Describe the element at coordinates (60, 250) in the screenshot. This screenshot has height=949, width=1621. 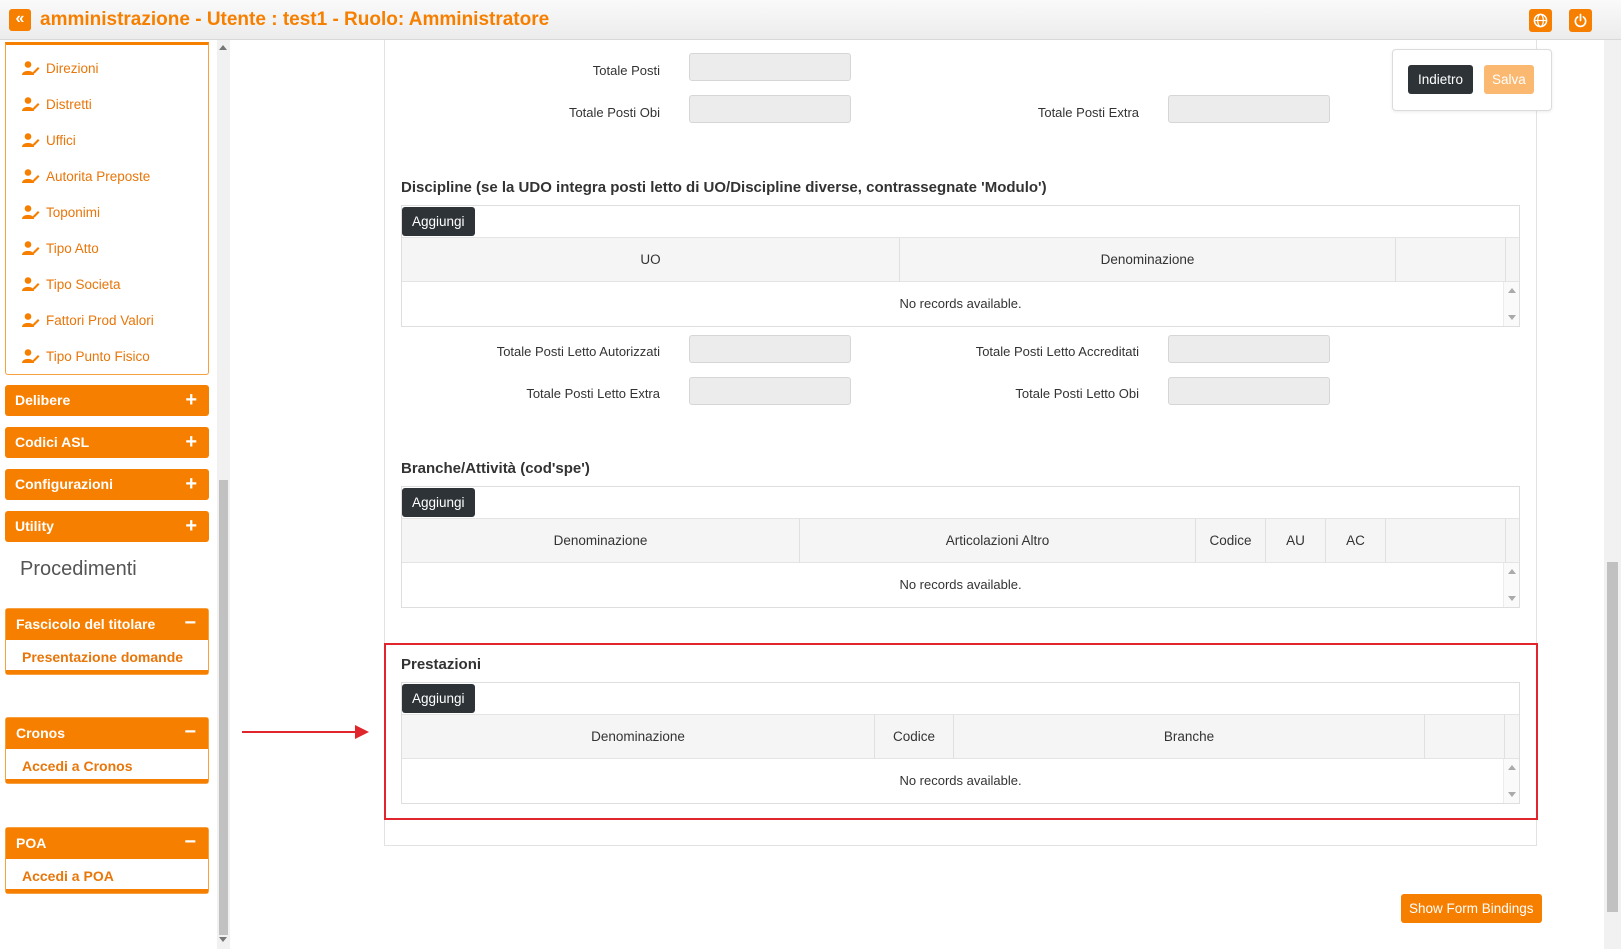
I see `sidebar-item-tipo-atto: Tipo Atto` at that location.